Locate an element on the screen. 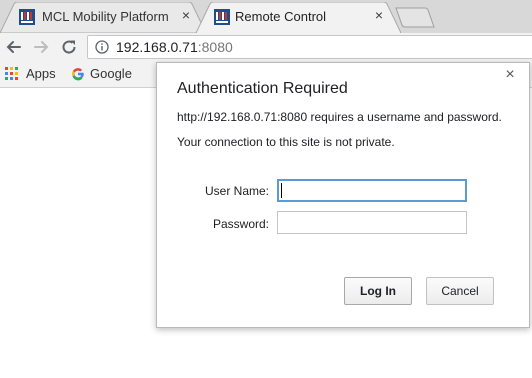 This screenshot has height=378, width=532. google-g-icon is located at coordinates (78, 74).